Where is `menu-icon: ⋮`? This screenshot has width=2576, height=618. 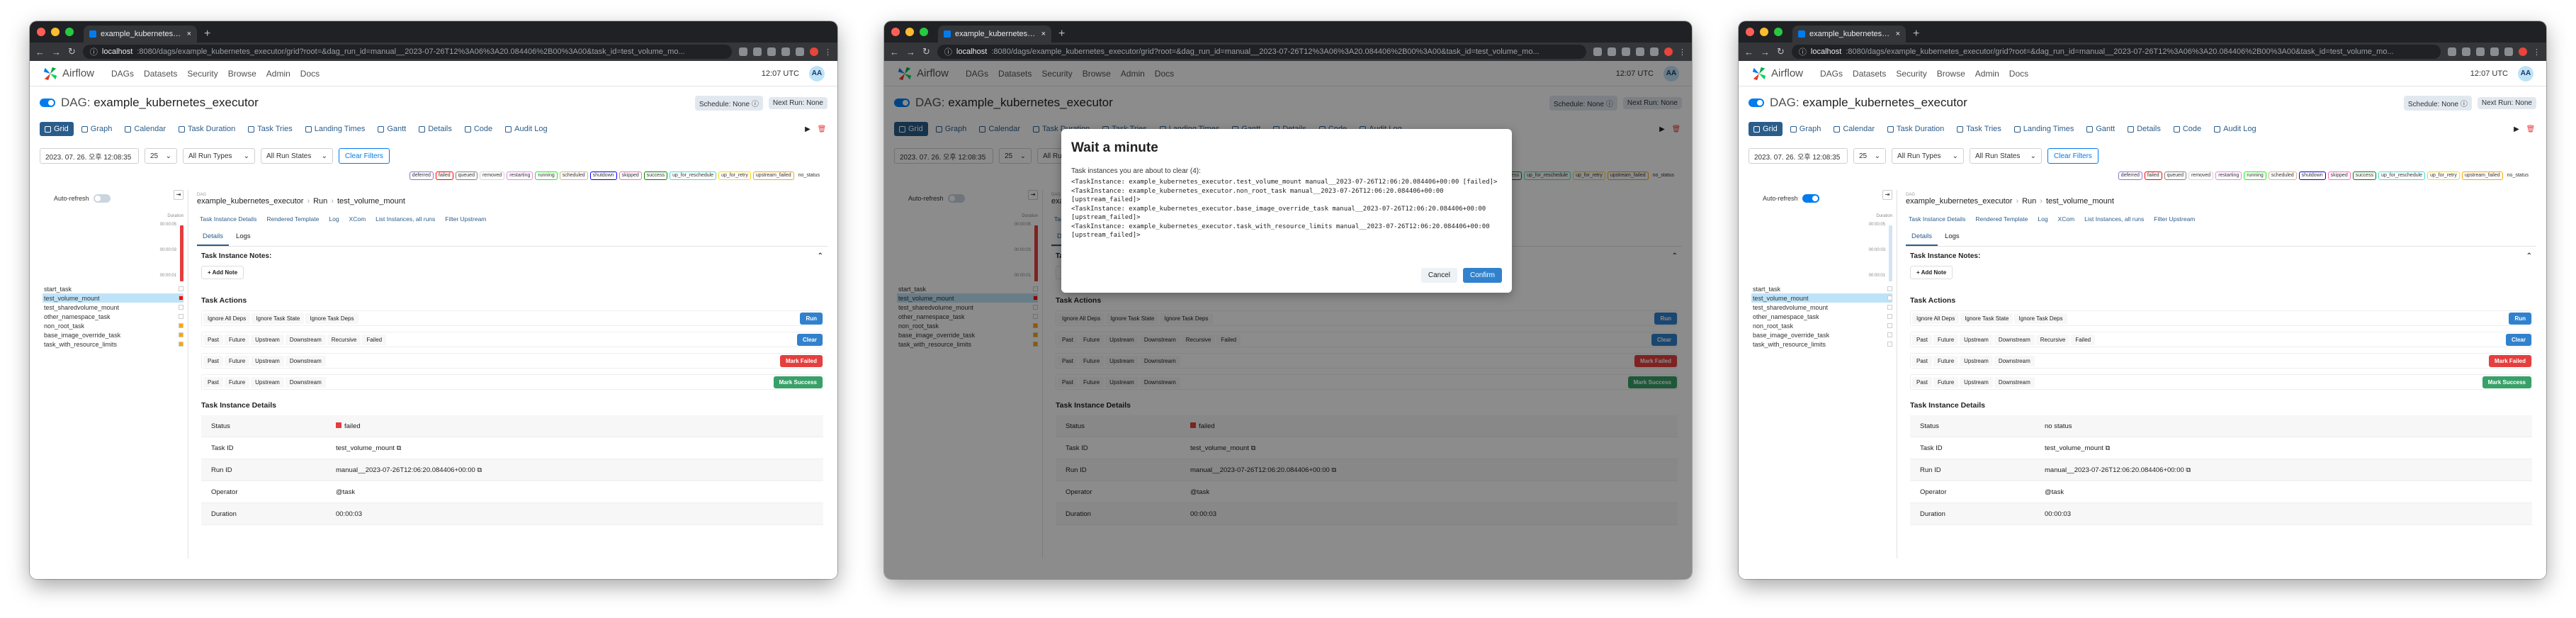
menu-icon: ⋮ is located at coordinates (1682, 52).